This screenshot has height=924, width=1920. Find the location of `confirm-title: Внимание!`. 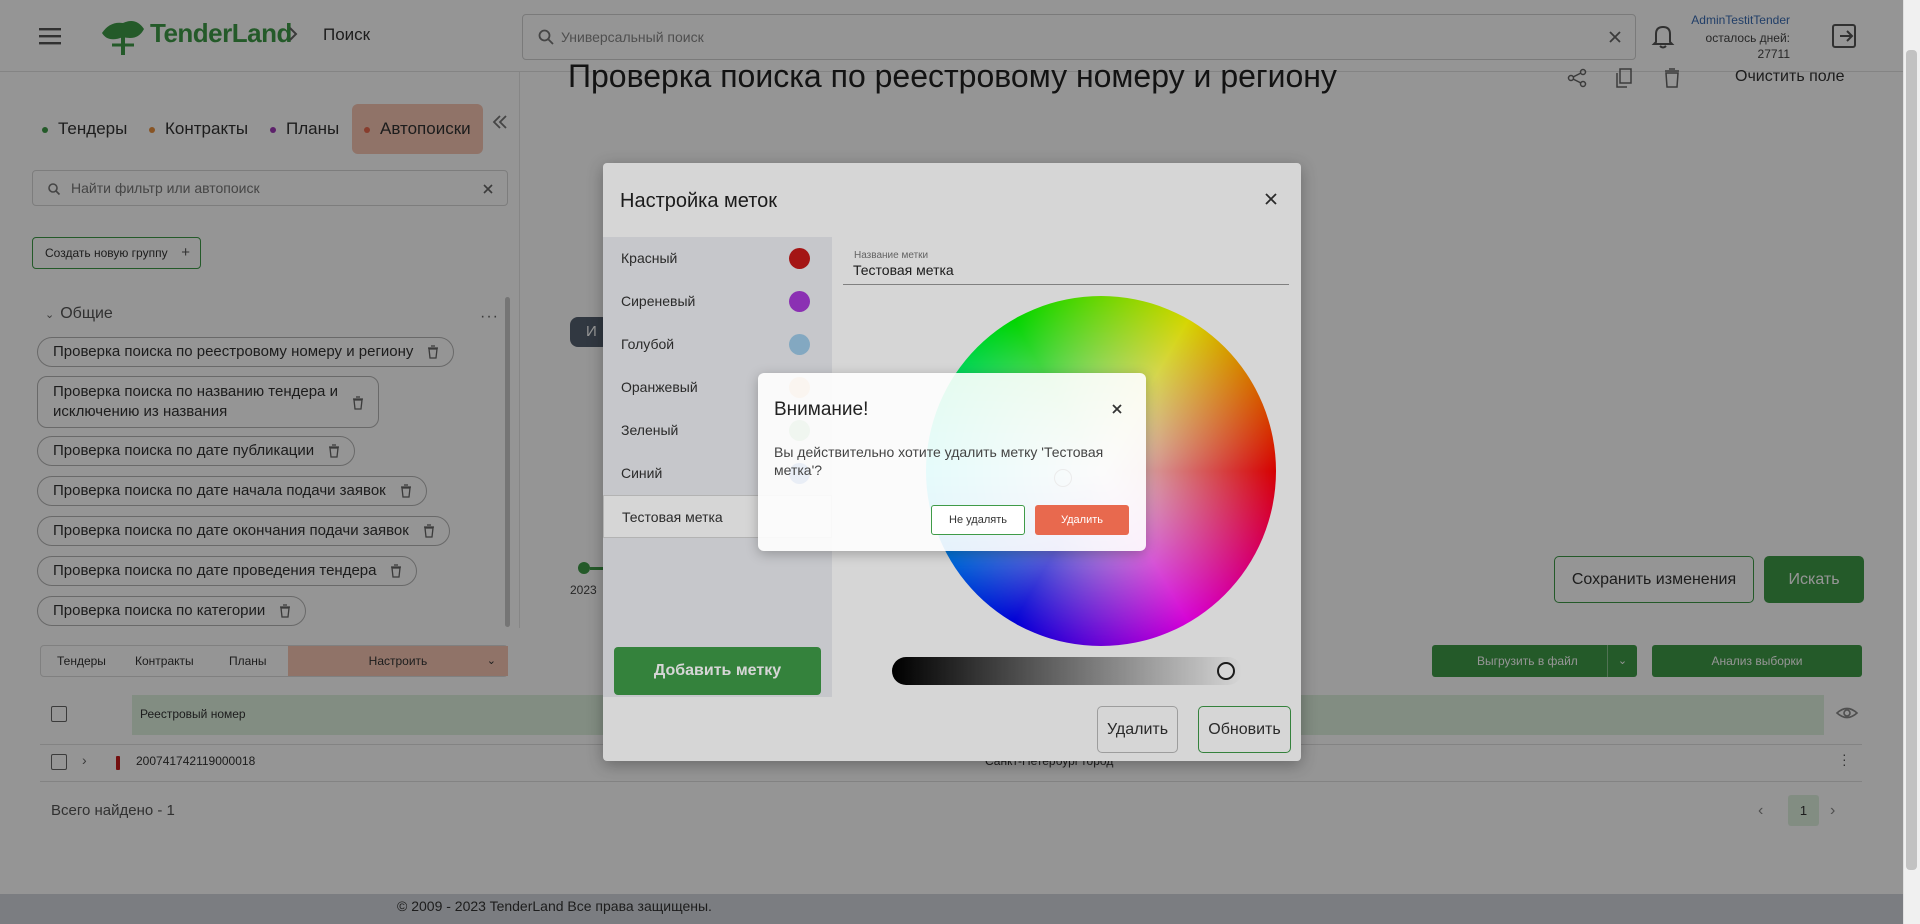

confirm-title: Внимание! is located at coordinates (821, 409).